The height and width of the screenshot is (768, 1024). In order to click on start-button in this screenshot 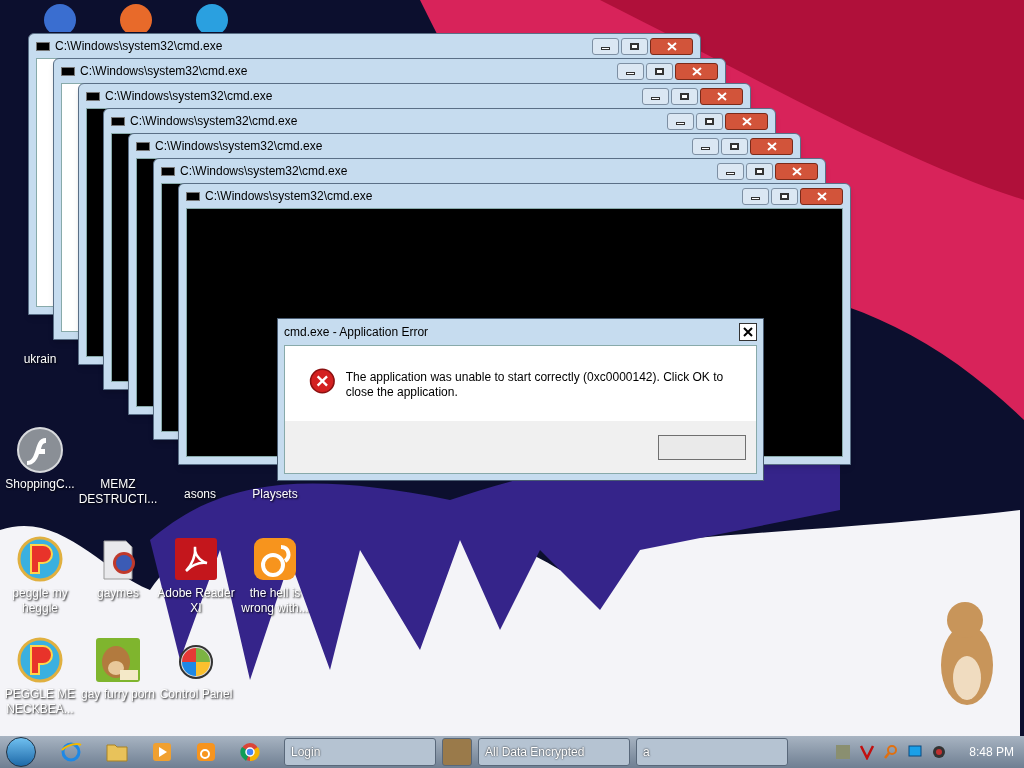, I will do `click(21, 752)`.